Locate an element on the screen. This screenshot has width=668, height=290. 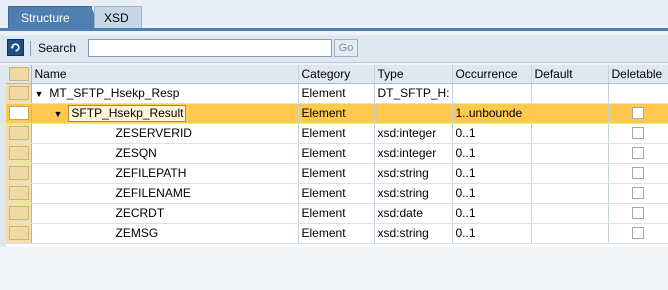
tab-underline is located at coordinates (334, 29).